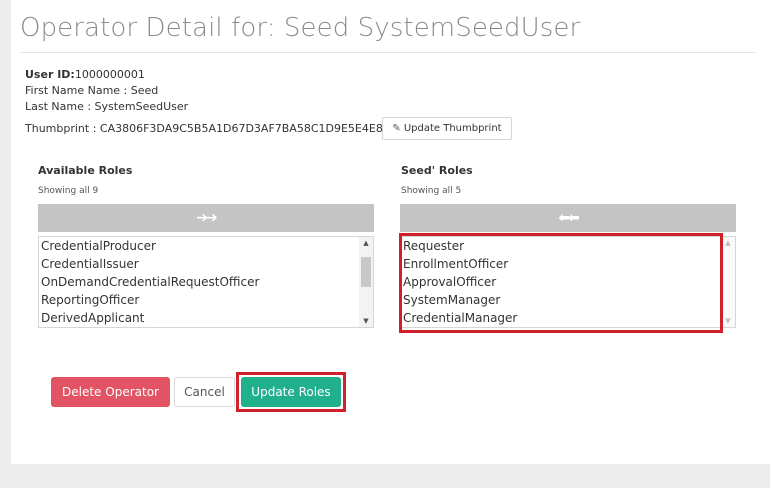 This screenshot has width=770, height=488. I want to click on list-item: SystemManager, so click(561, 300).